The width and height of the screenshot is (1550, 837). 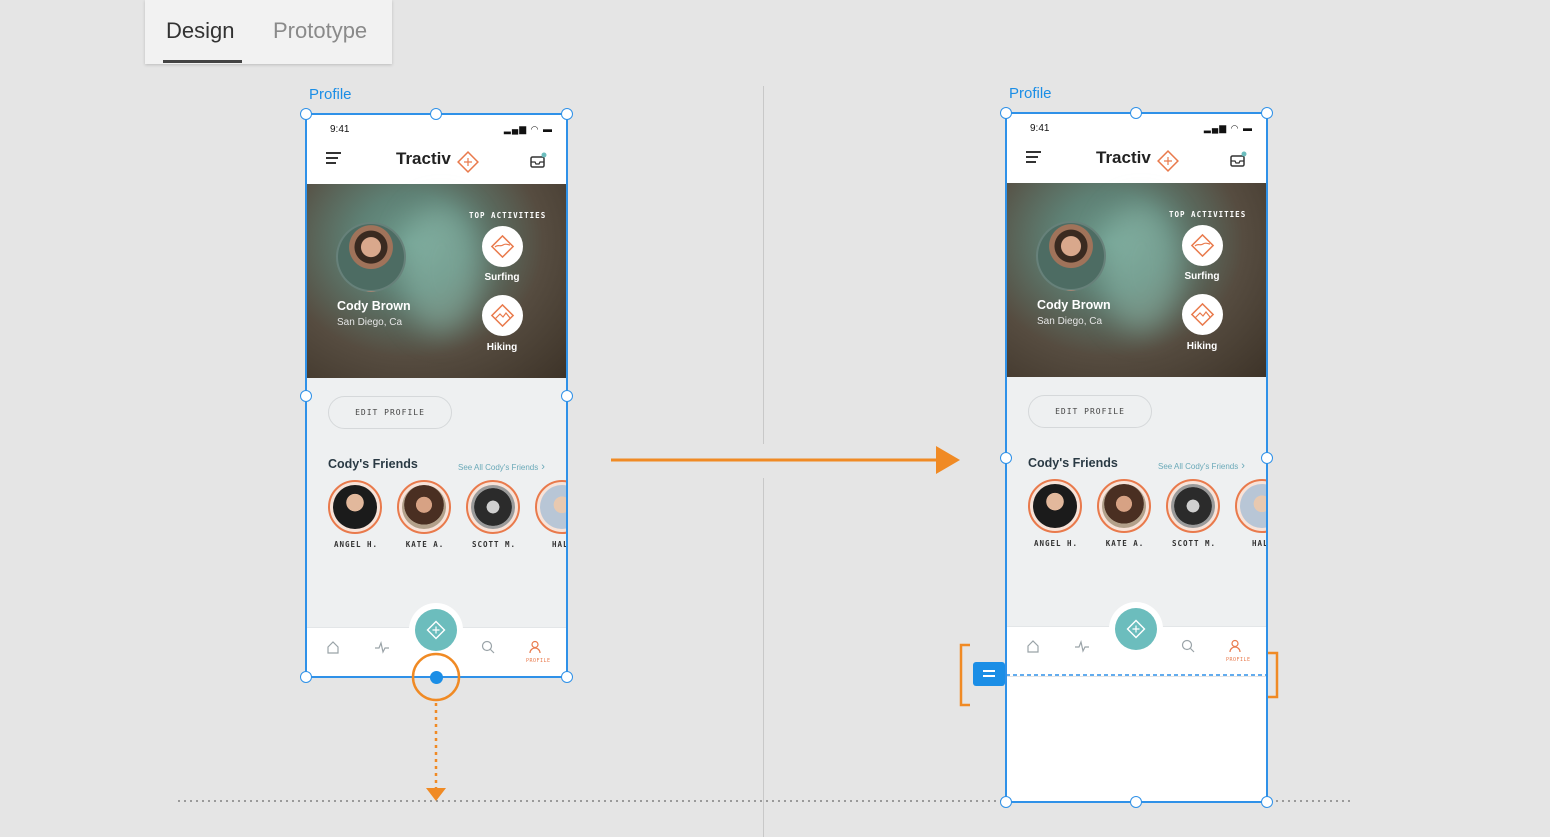 I want to click on fix-position-marker, so click(x=989, y=674).